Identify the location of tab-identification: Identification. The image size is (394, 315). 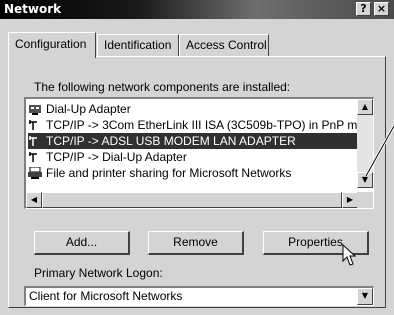
(138, 45).